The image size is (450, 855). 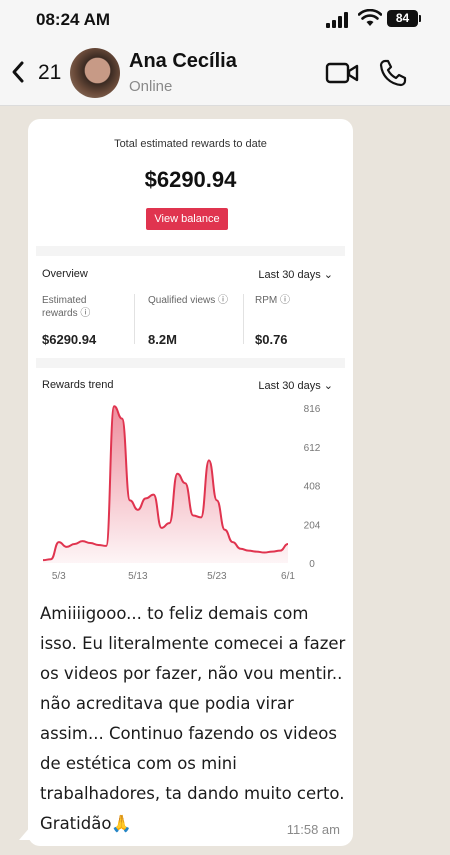 I want to click on metric-label: Qualified views ⓘ, so click(x=188, y=300).